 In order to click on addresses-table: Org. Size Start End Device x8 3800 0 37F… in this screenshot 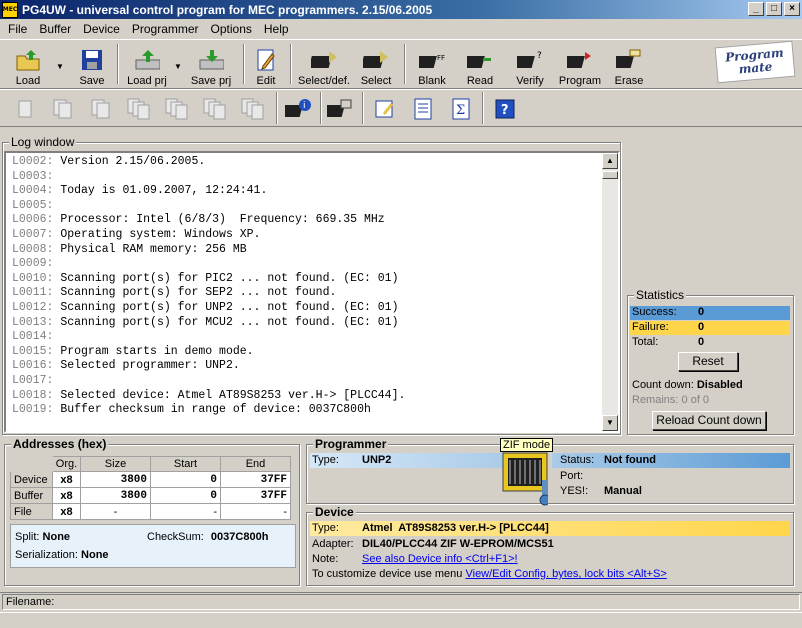, I will do `click(150, 488)`.